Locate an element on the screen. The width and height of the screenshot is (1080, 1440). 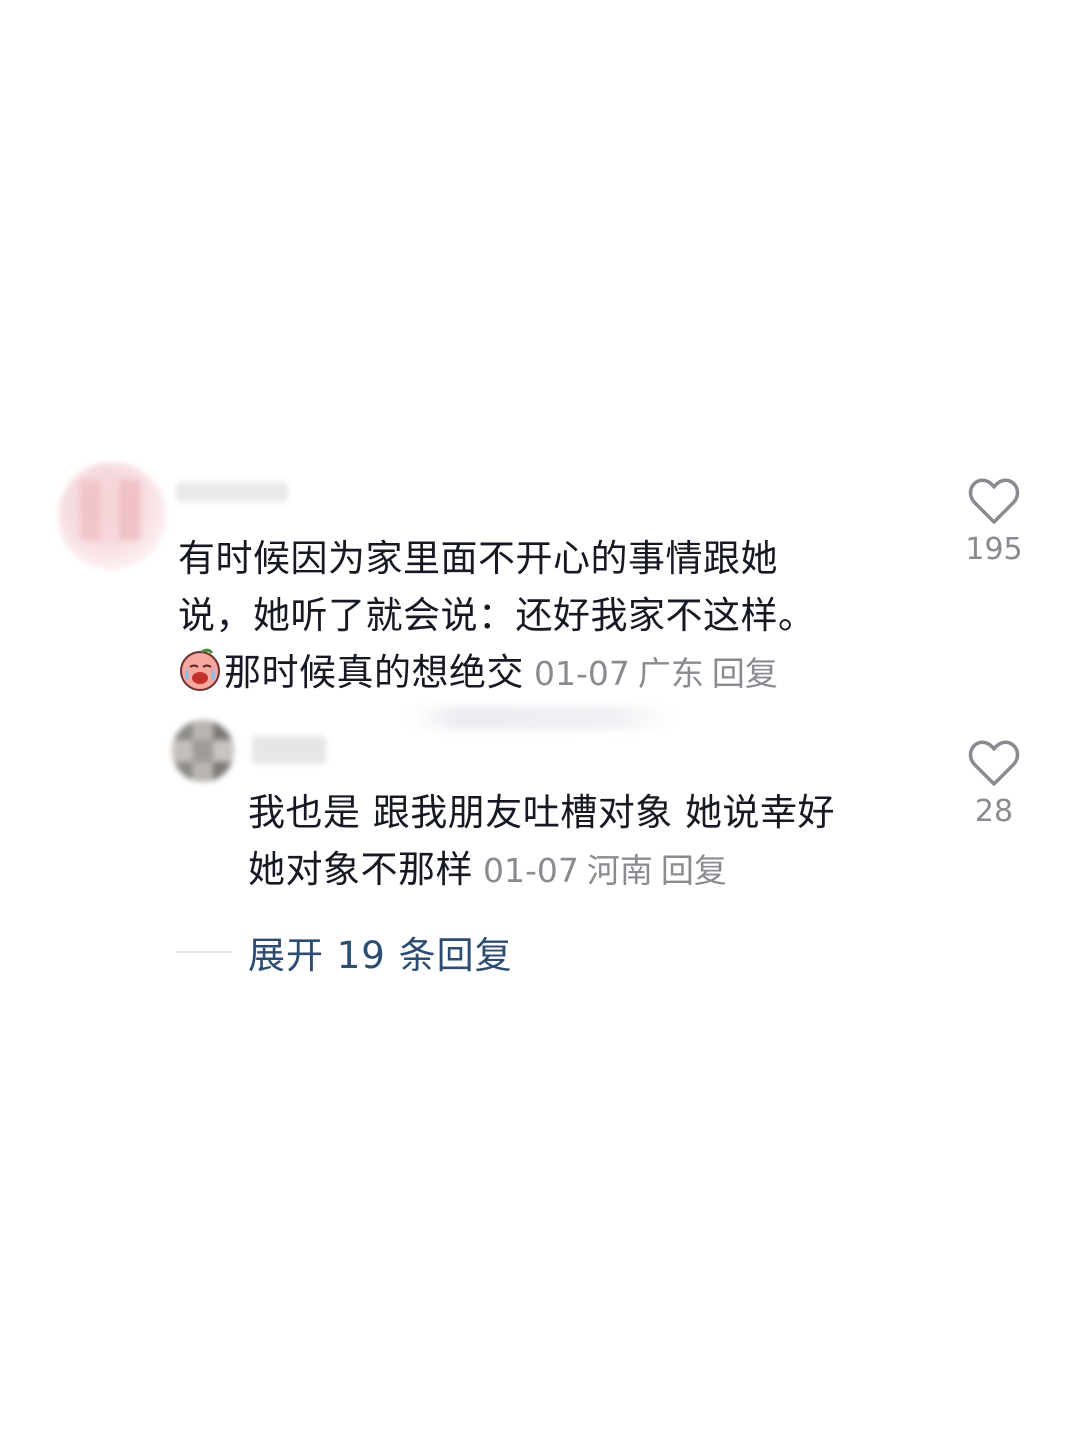
expand-replies-button: 展开 19 条回复 is located at coordinates (344, 952).